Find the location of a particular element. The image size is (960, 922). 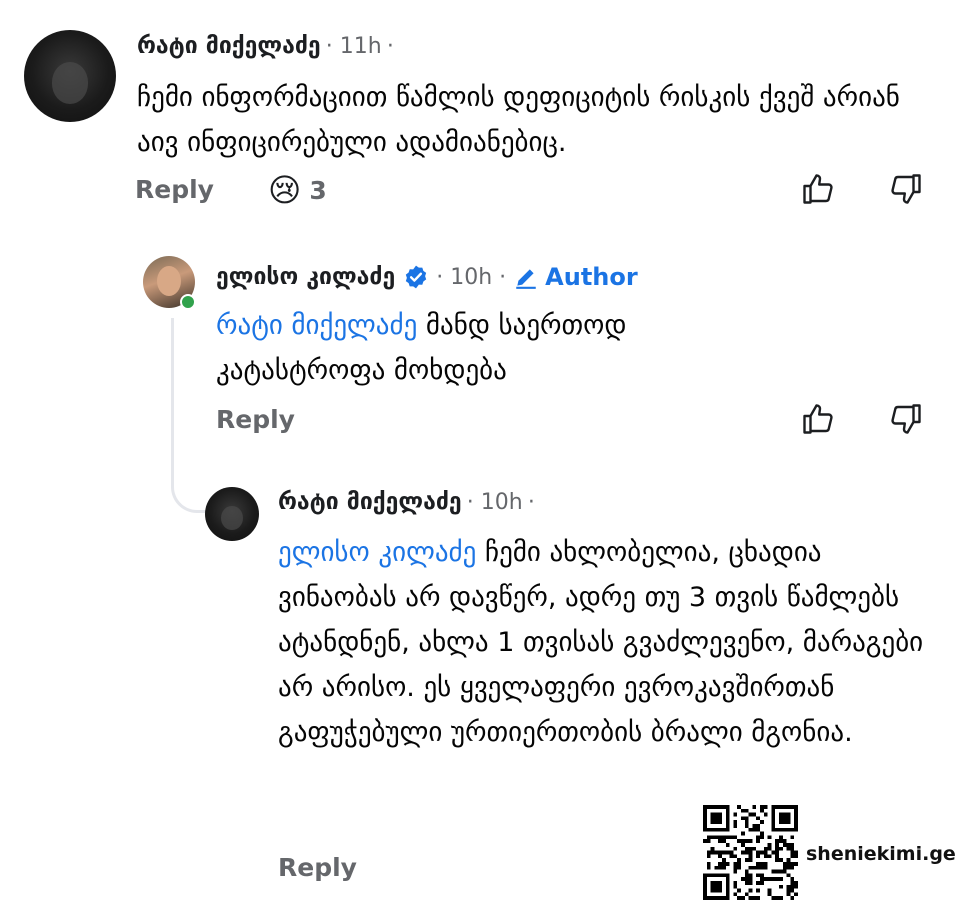

qr-code-icon is located at coordinates (750, 852).